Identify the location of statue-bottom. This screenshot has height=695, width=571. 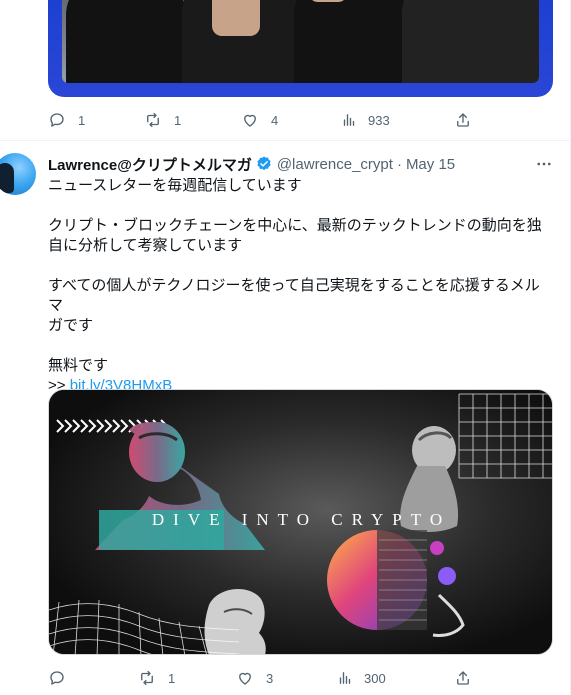
(235, 621).